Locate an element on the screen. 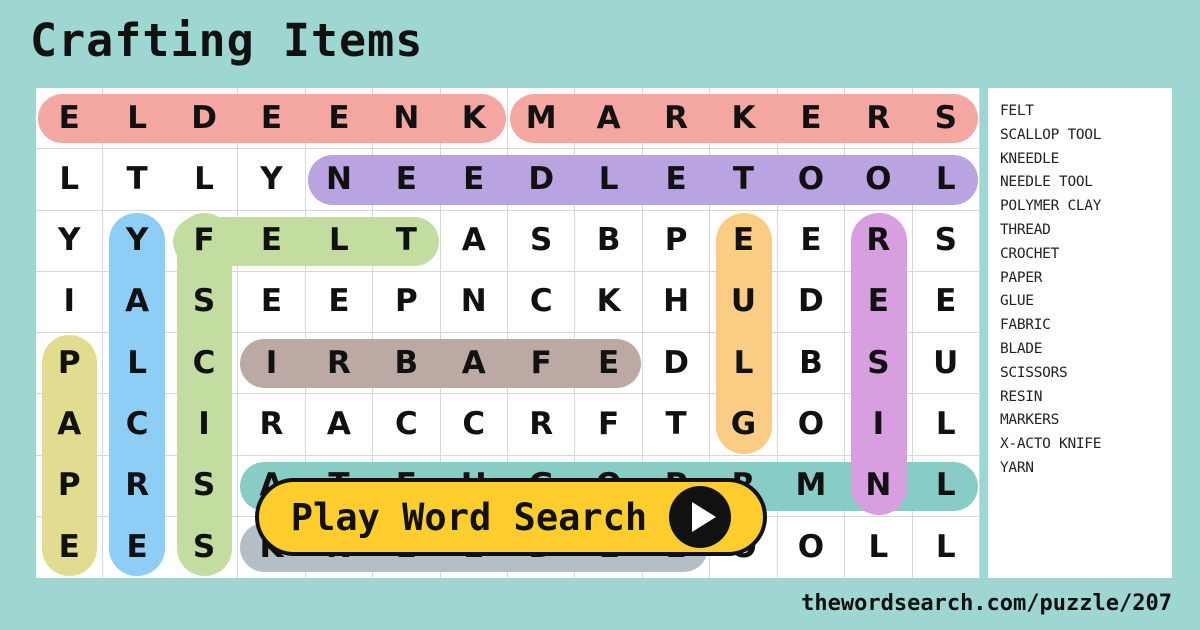  grid-cell: G is located at coordinates (744, 425).